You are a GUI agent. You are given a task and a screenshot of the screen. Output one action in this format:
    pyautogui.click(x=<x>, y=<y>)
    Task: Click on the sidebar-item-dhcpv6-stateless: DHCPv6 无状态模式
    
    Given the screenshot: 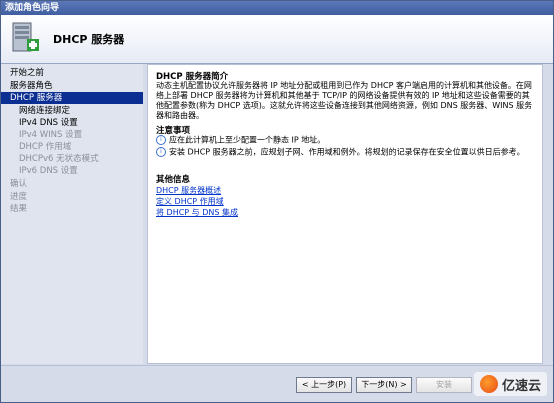 What is the action you would take?
    pyautogui.click(x=59, y=159)
    